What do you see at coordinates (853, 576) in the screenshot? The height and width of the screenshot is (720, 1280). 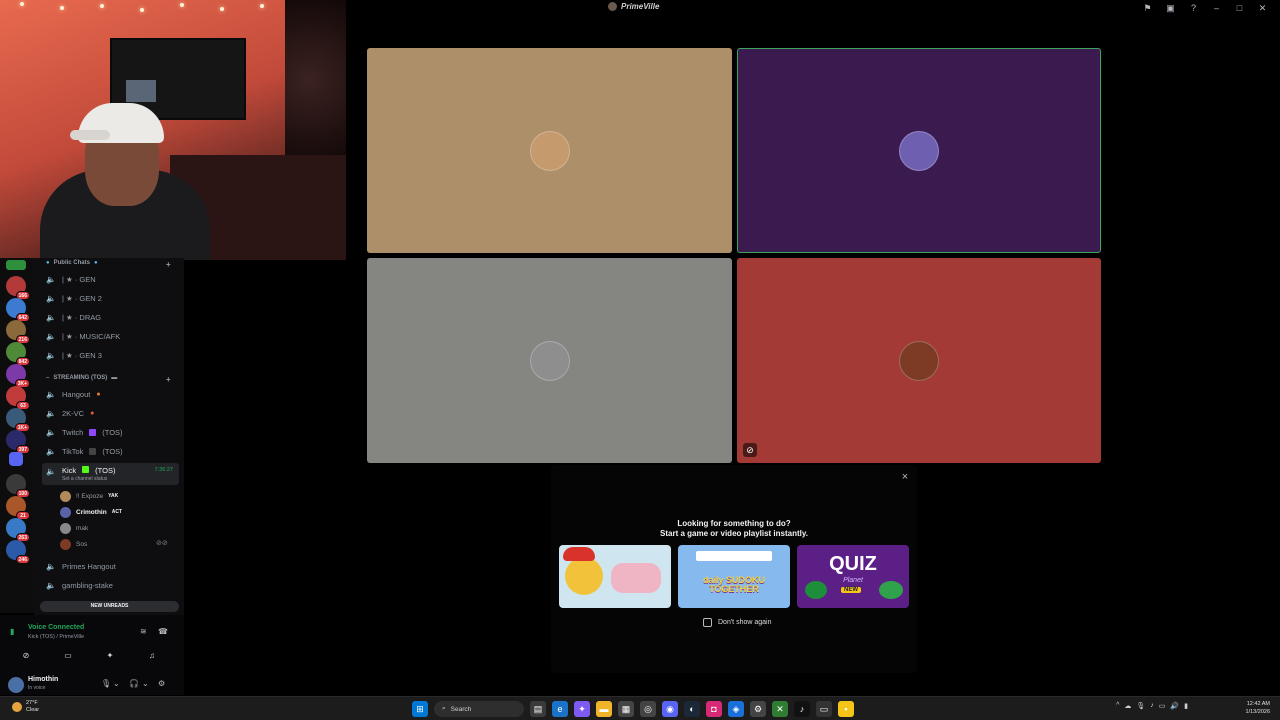 I see `activity-card-quiz-planet: QUIZ Planet NEW` at bounding box center [853, 576].